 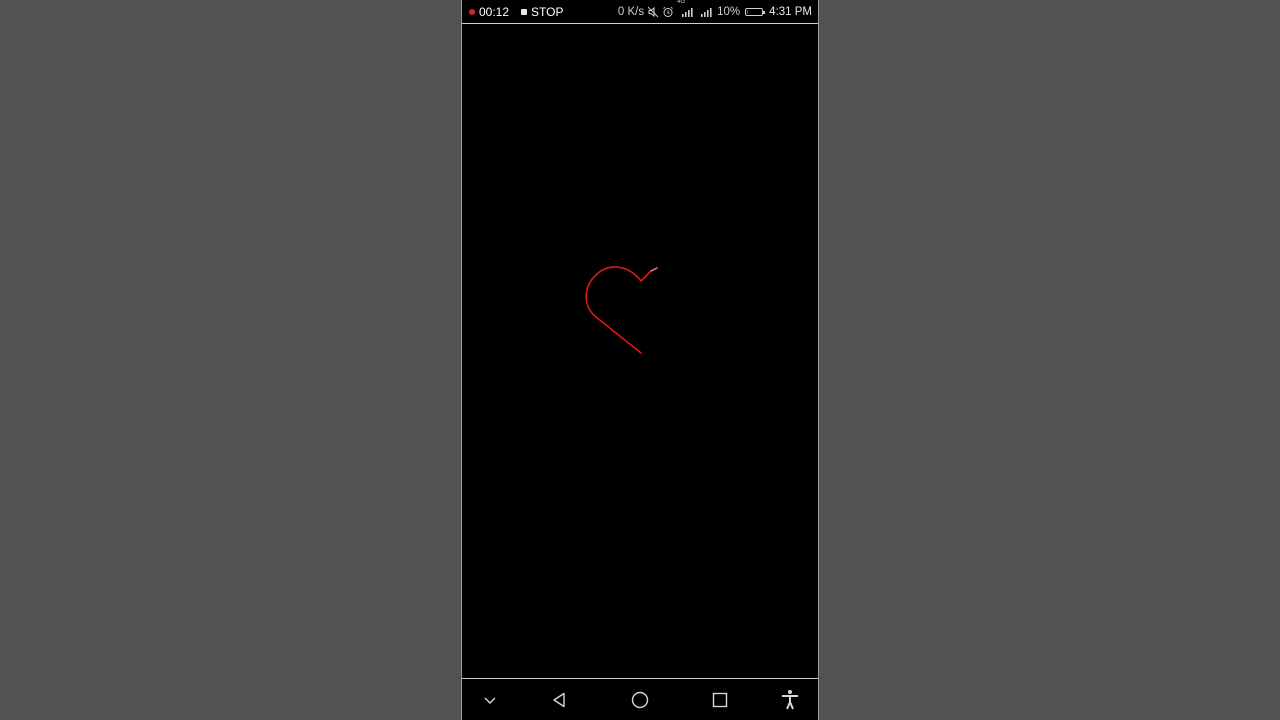 I want to click on heart-outline-stroke, so click(x=618, y=310).